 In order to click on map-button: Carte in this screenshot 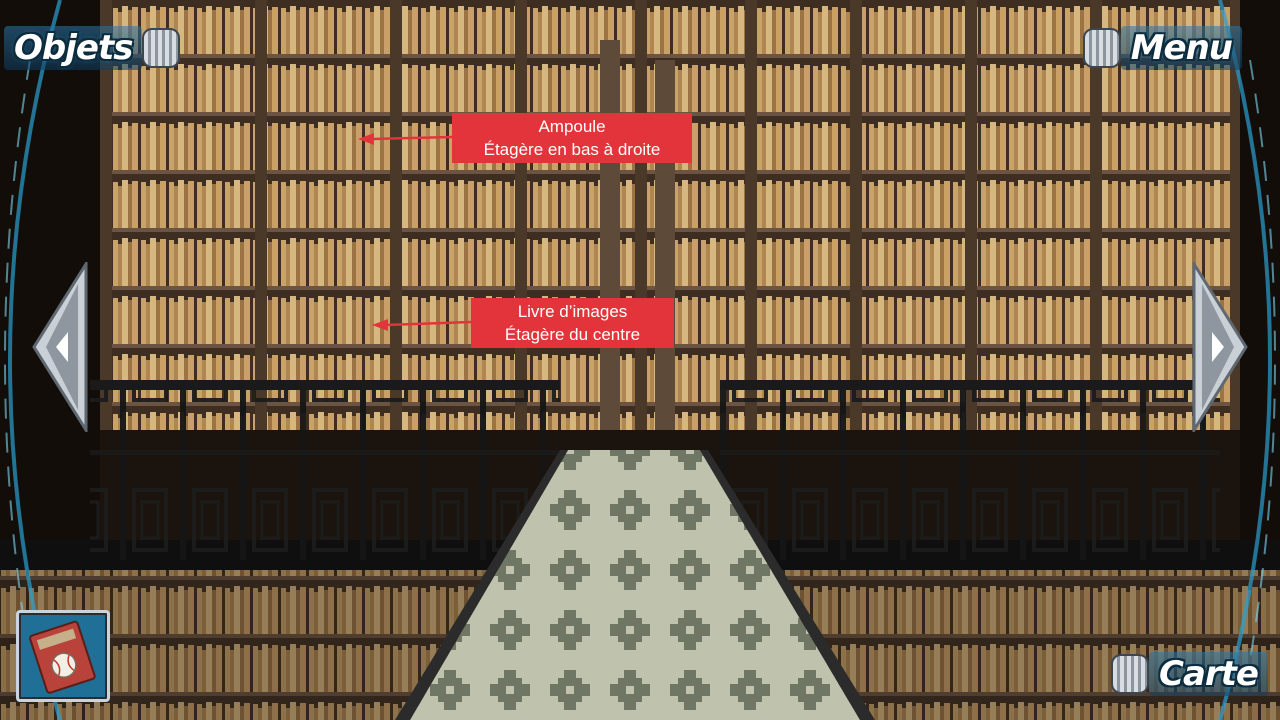, I will do `click(1189, 674)`.